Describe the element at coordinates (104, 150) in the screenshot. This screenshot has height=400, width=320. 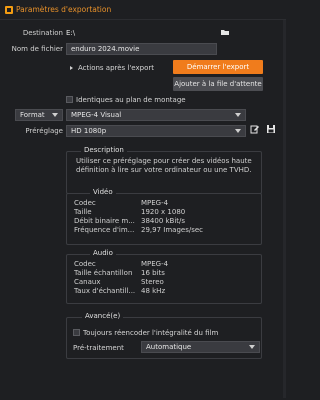
I see `description-title: Description` at that location.